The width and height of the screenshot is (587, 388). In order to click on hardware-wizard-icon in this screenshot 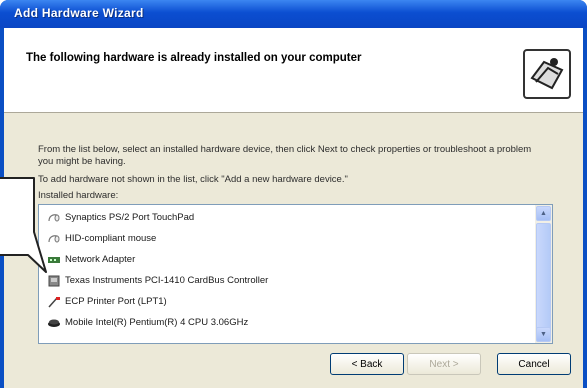, I will do `click(547, 74)`.